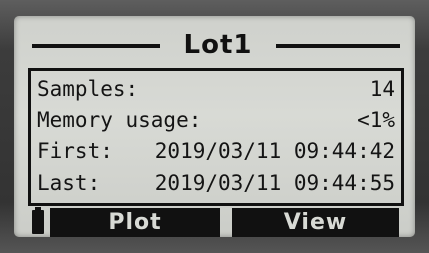  What do you see at coordinates (119, 120) in the screenshot?
I see `memory-usage-label: Memory usage:` at bounding box center [119, 120].